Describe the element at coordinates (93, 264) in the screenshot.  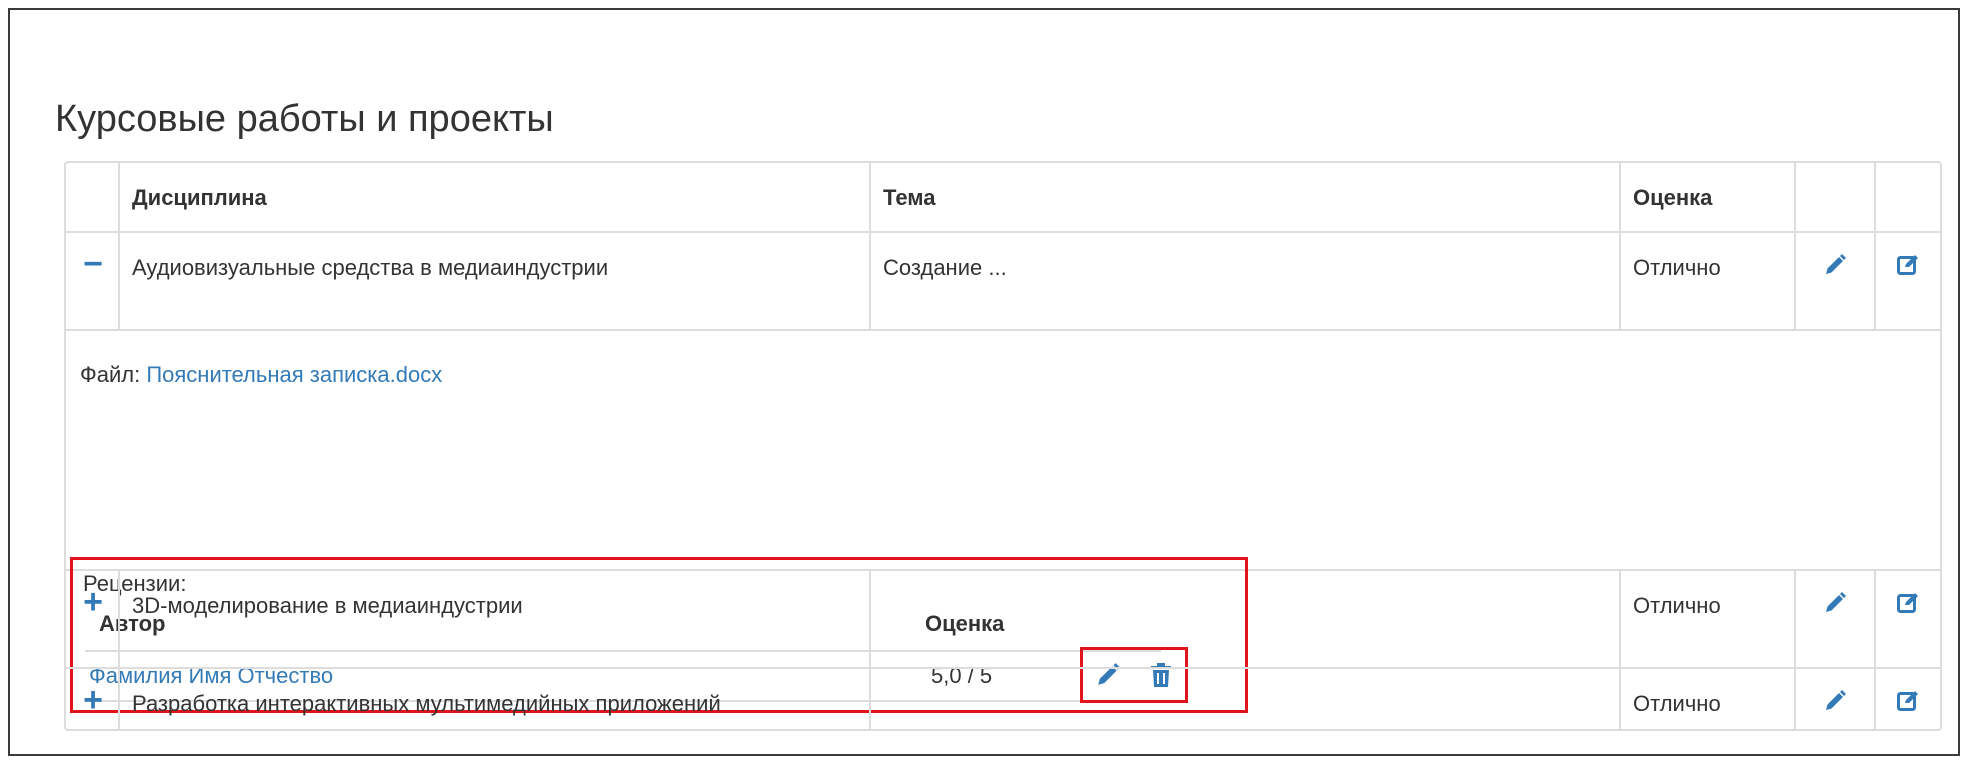
I see `collapse-toggle-button: −` at that location.